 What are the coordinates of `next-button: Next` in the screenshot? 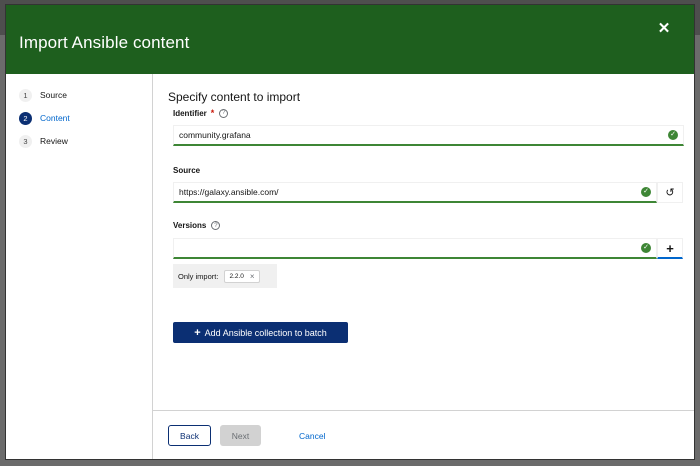 It's located at (240, 435).